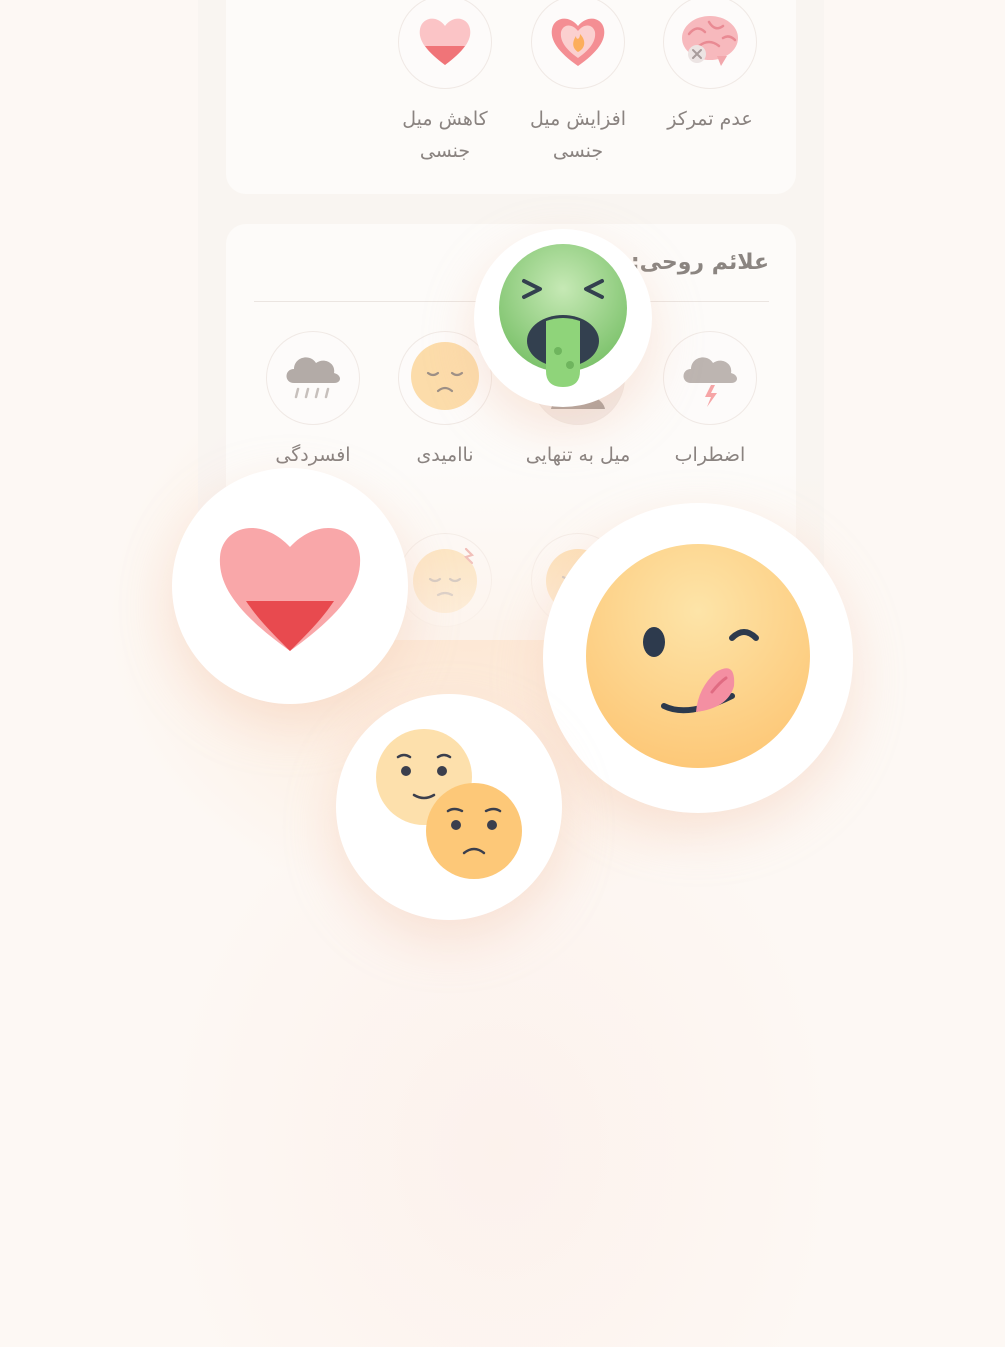 The height and width of the screenshot is (1347, 1005). What do you see at coordinates (445, 455) in the screenshot?
I see `symptom-label: ناامیدی` at bounding box center [445, 455].